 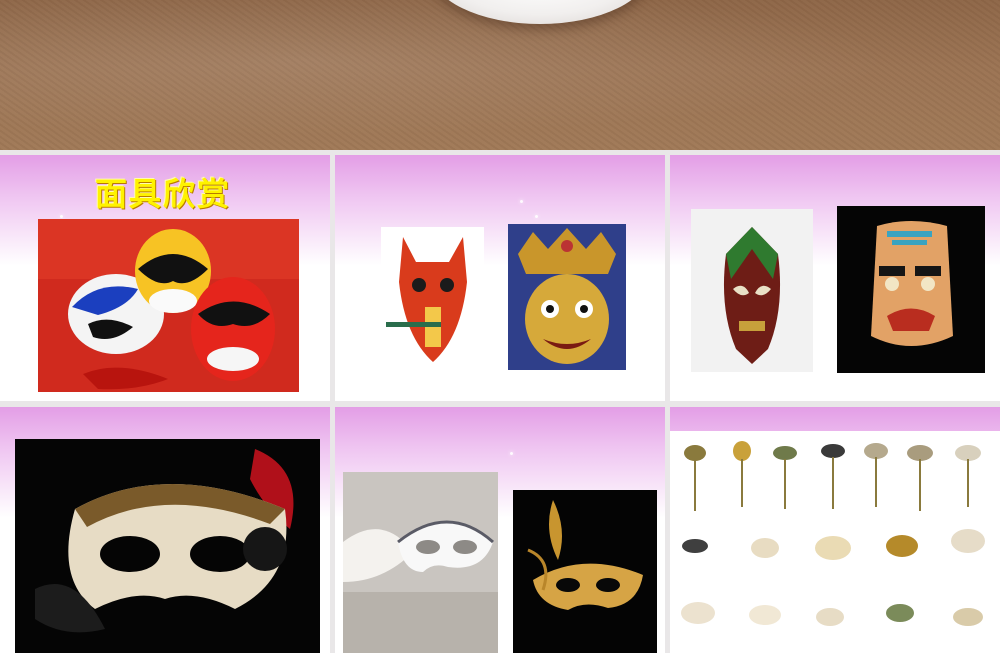 I want to click on slide-thumbnail-1: 面具欣赏, so click(x=165, y=278).